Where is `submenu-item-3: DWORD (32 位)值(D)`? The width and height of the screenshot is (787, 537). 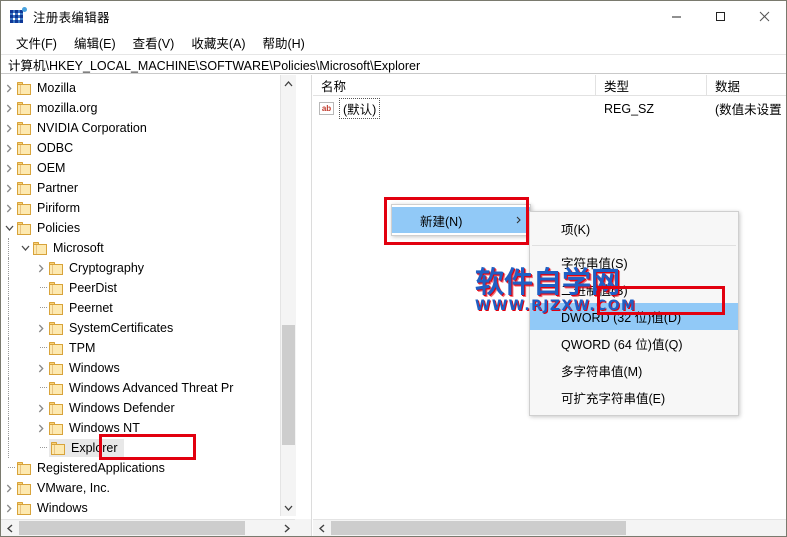 submenu-item-3: DWORD (32 位)值(D) is located at coordinates (634, 316).